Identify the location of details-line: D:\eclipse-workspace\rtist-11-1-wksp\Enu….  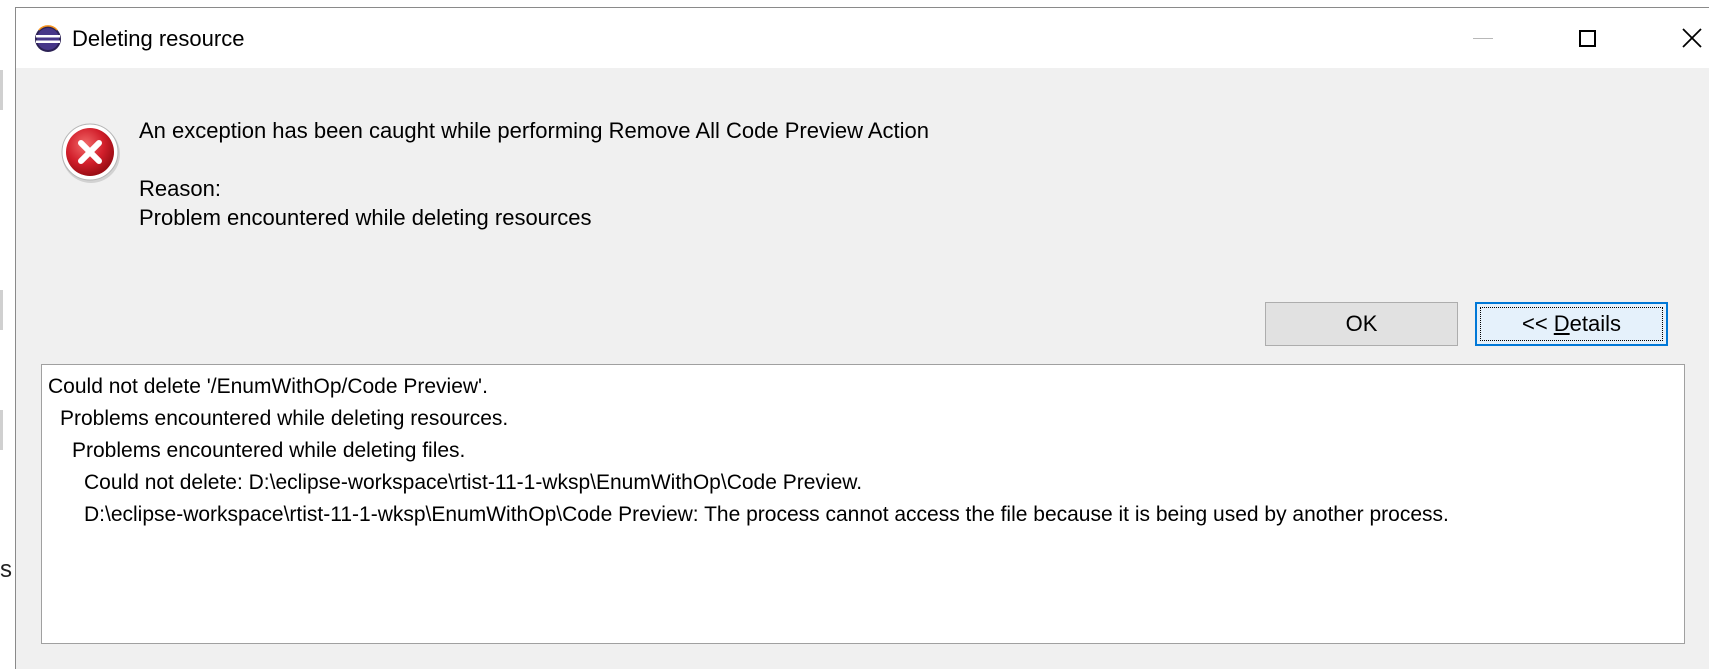
(766, 514).